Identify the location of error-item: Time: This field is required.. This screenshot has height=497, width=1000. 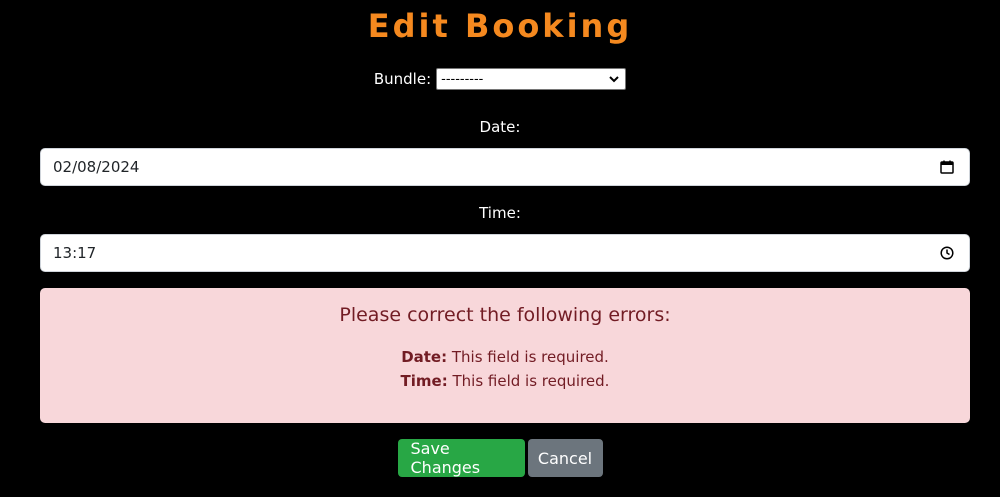
(505, 381).